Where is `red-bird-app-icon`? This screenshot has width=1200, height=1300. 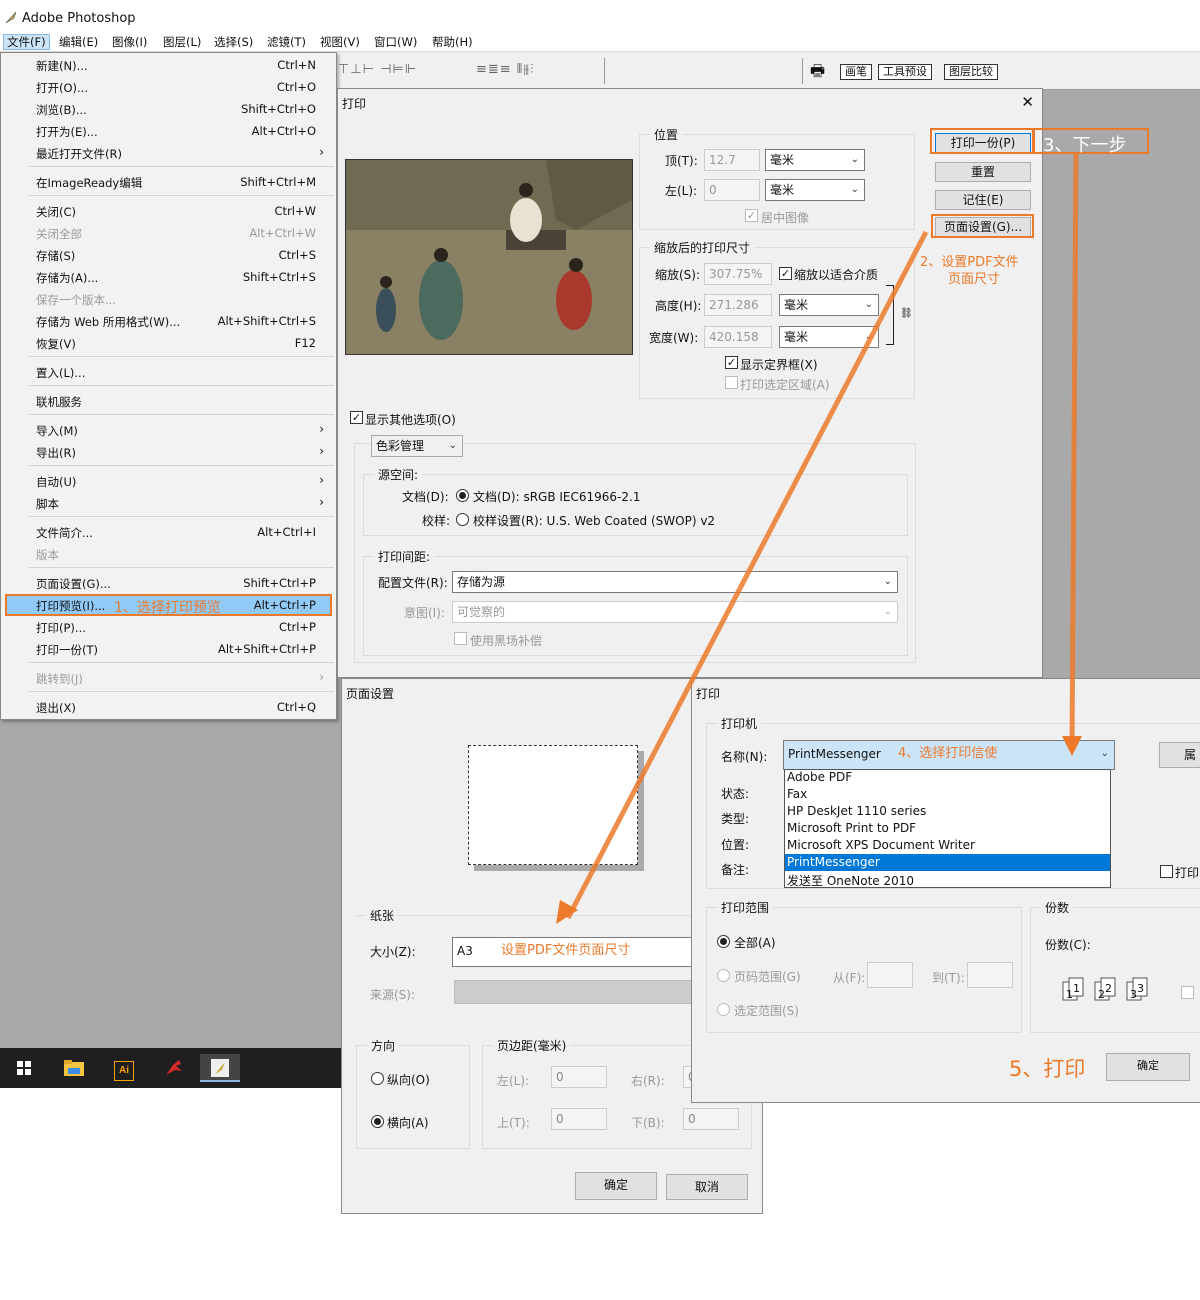
red-bird-app-icon is located at coordinates (174, 1068).